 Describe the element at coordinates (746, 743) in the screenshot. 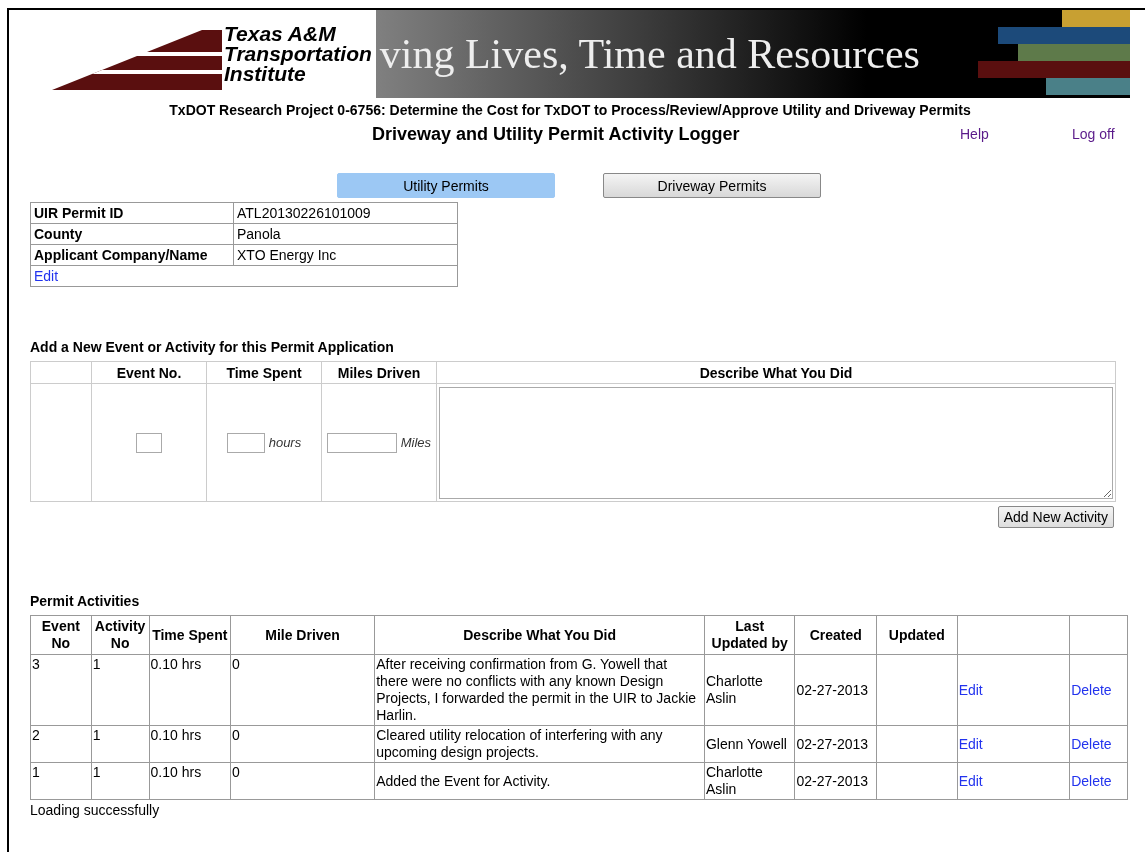

I see `table-cell: Glenn Yowell` at that location.